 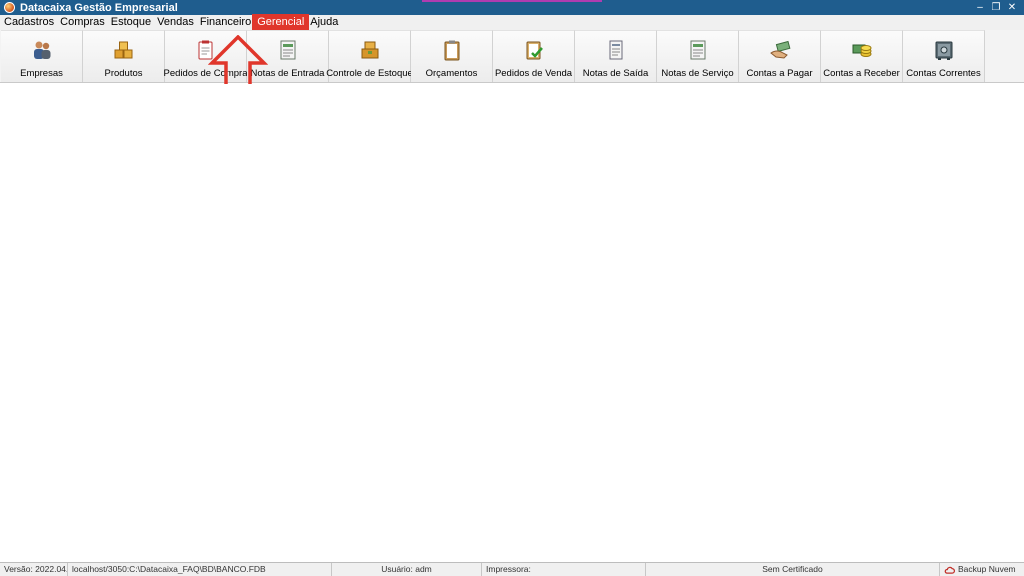 What do you see at coordinates (9, 7) in the screenshot?
I see `app-logo-icon` at bounding box center [9, 7].